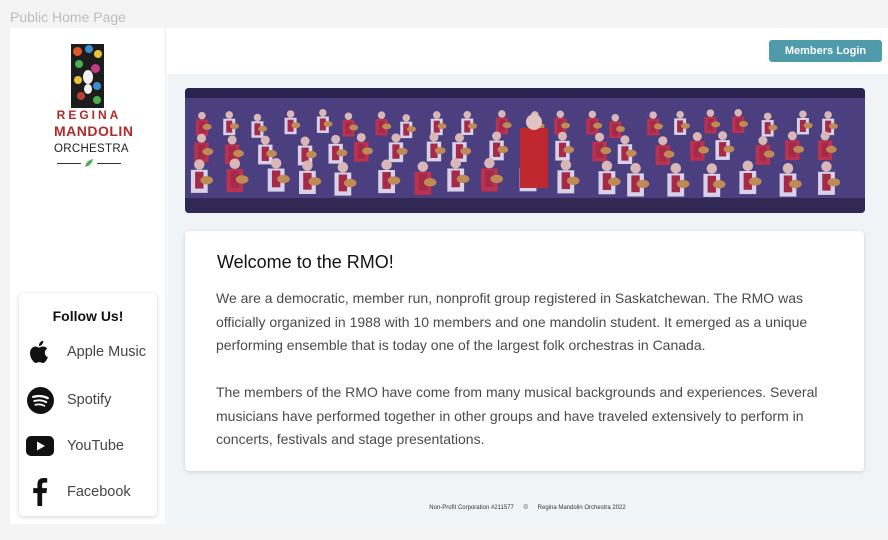 This screenshot has width=888, height=540. Describe the element at coordinates (534, 158) in the screenshot. I see `conductor-figure` at that location.